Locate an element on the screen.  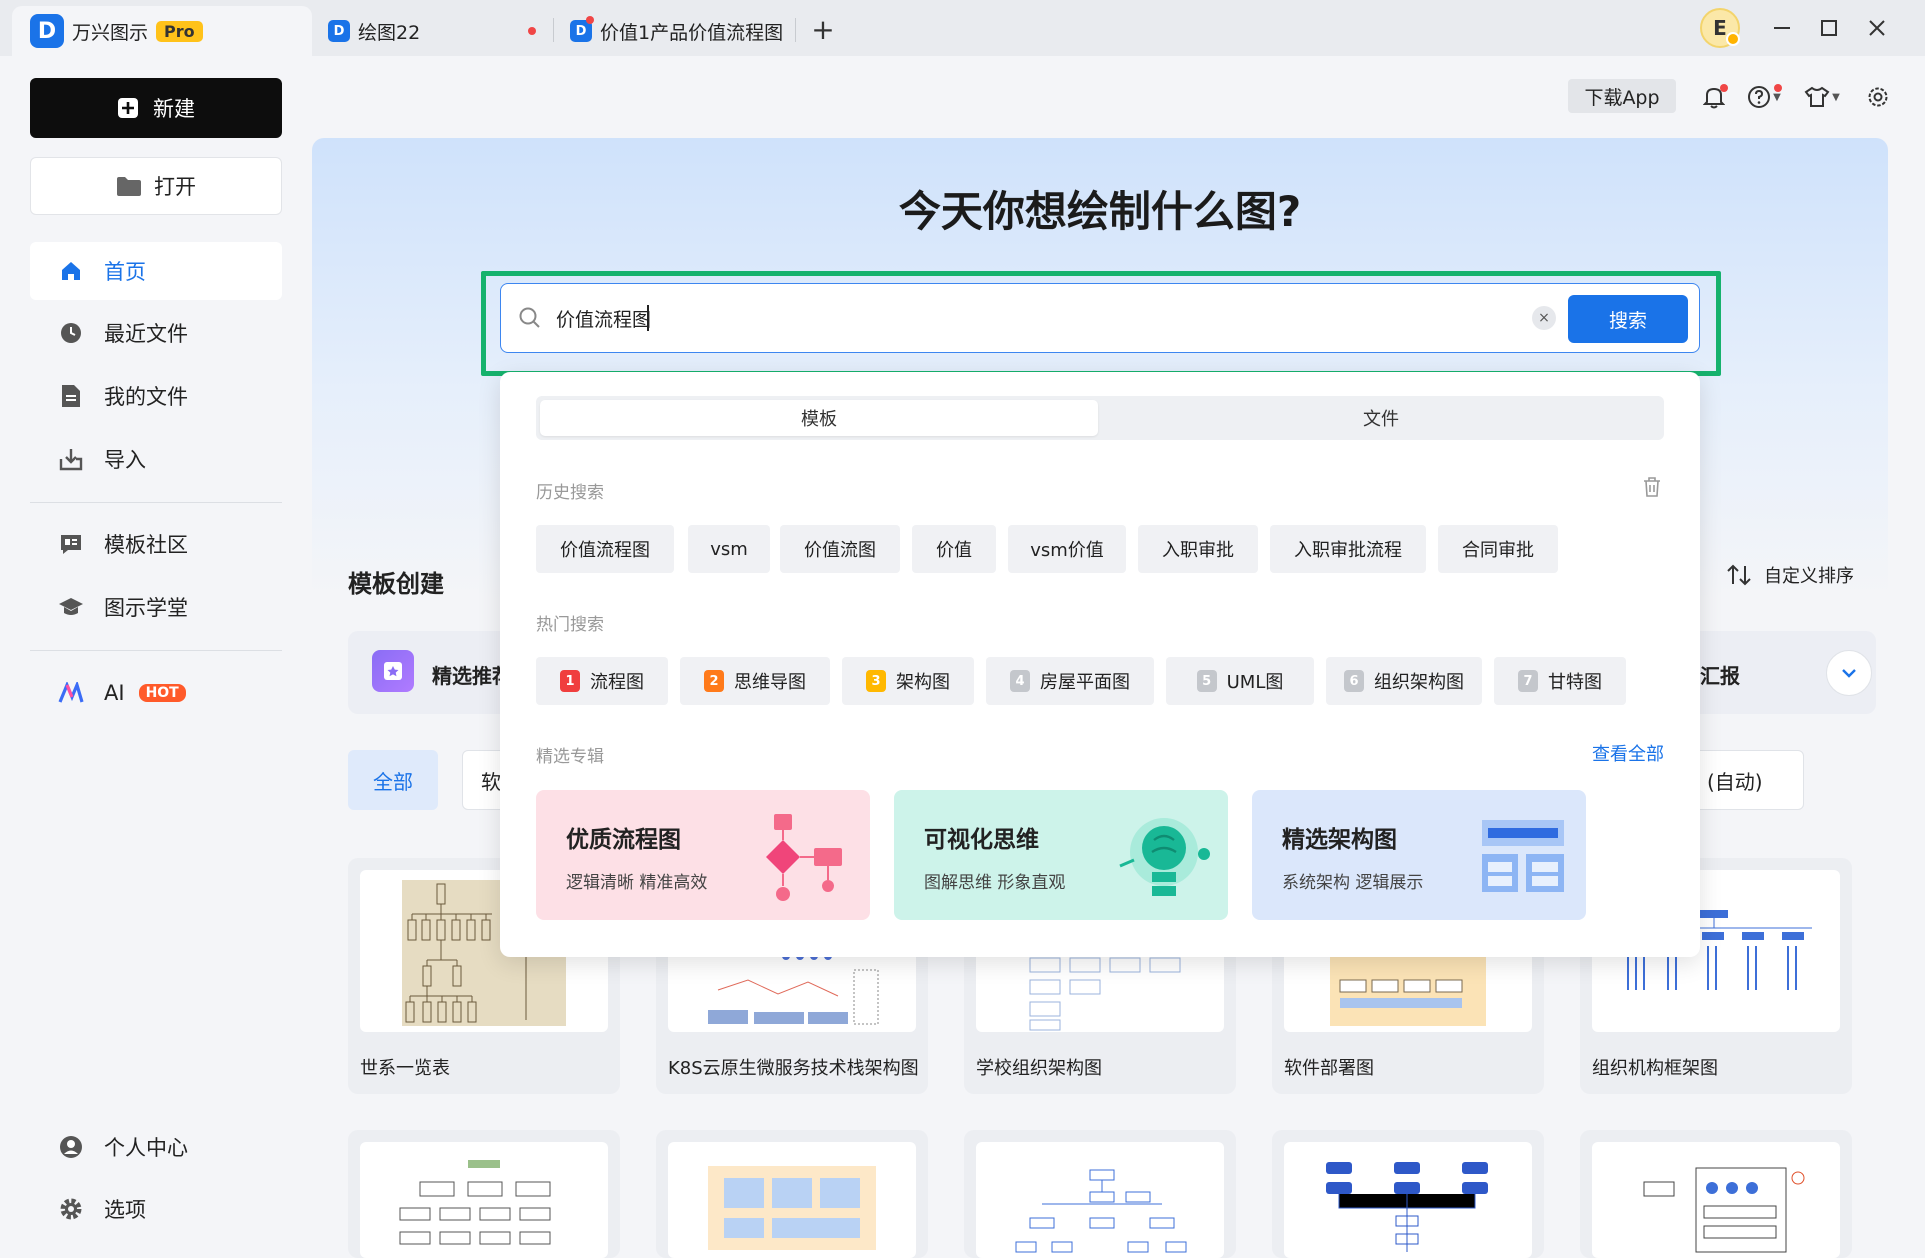
skin-button: ▼ is located at coordinates (1822, 97).